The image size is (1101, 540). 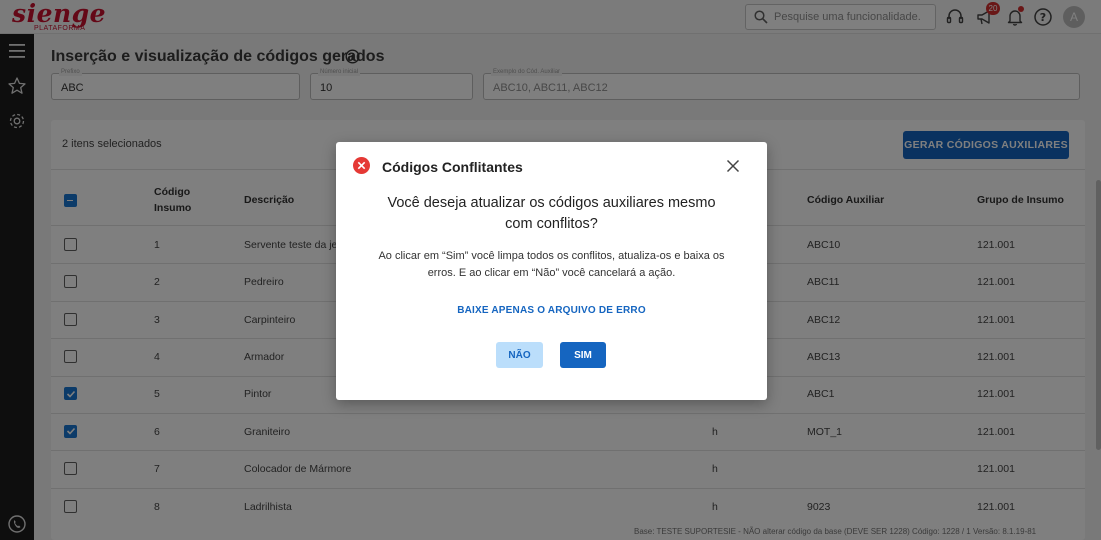 I want to click on close-icon, so click(x=733, y=166).